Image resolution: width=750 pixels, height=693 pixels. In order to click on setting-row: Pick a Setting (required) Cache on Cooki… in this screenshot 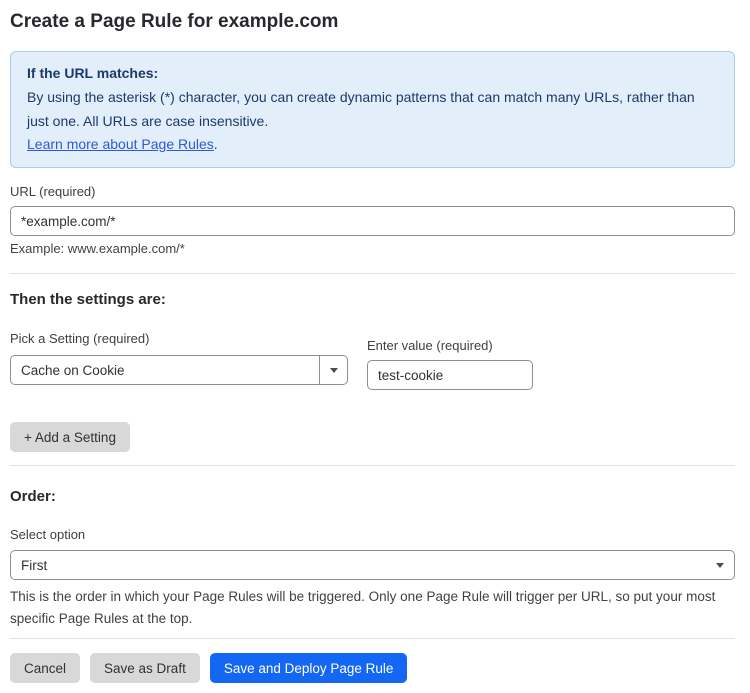, I will do `click(372, 360)`.